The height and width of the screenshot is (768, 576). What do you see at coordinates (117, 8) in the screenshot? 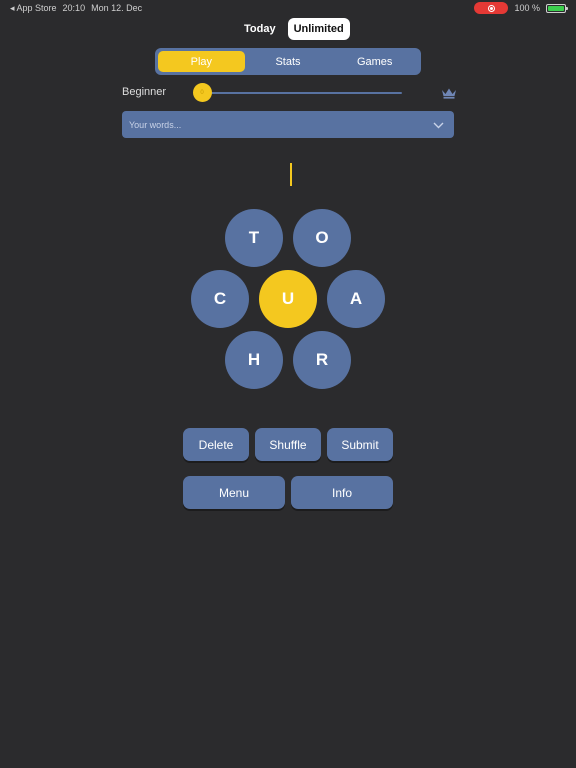
I see `status-date: Mon 12. Dec` at bounding box center [117, 8].